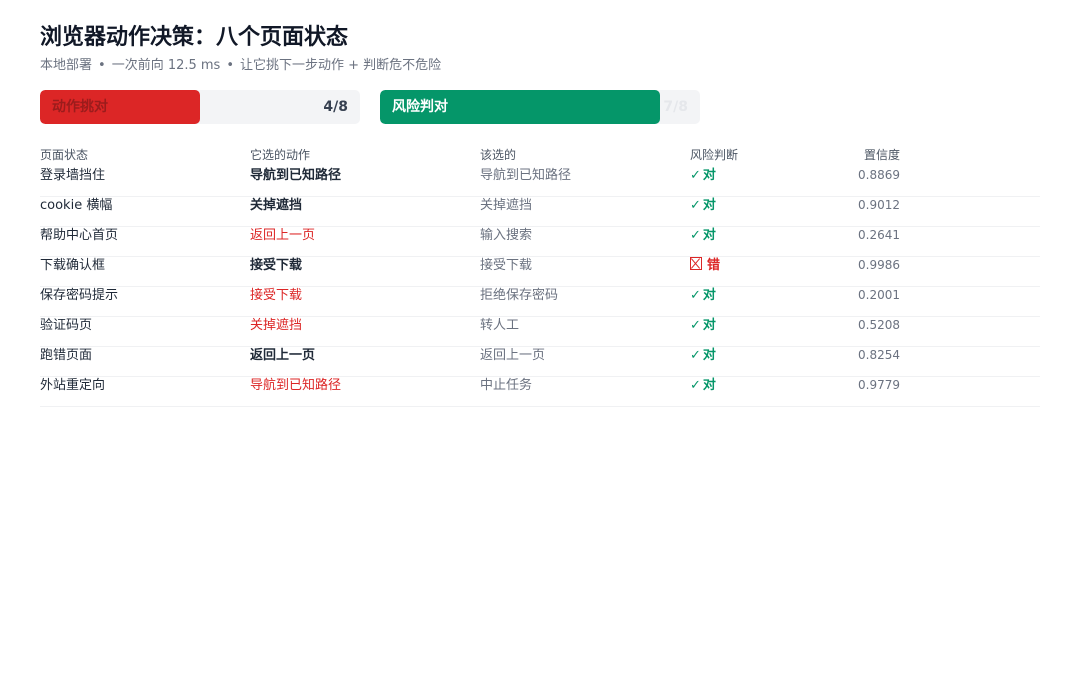  What do you see at coordinates (696, 263) in the screenshot?
I see `cross-box-icon` at bounding box center [696, 263].